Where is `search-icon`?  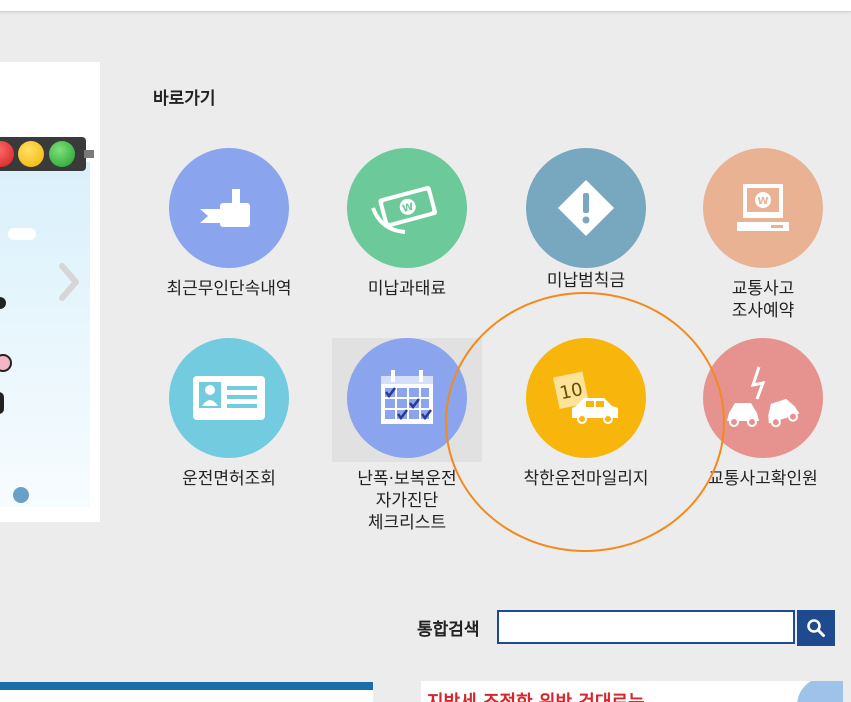 search-icon is located at coordinates (816, 628).